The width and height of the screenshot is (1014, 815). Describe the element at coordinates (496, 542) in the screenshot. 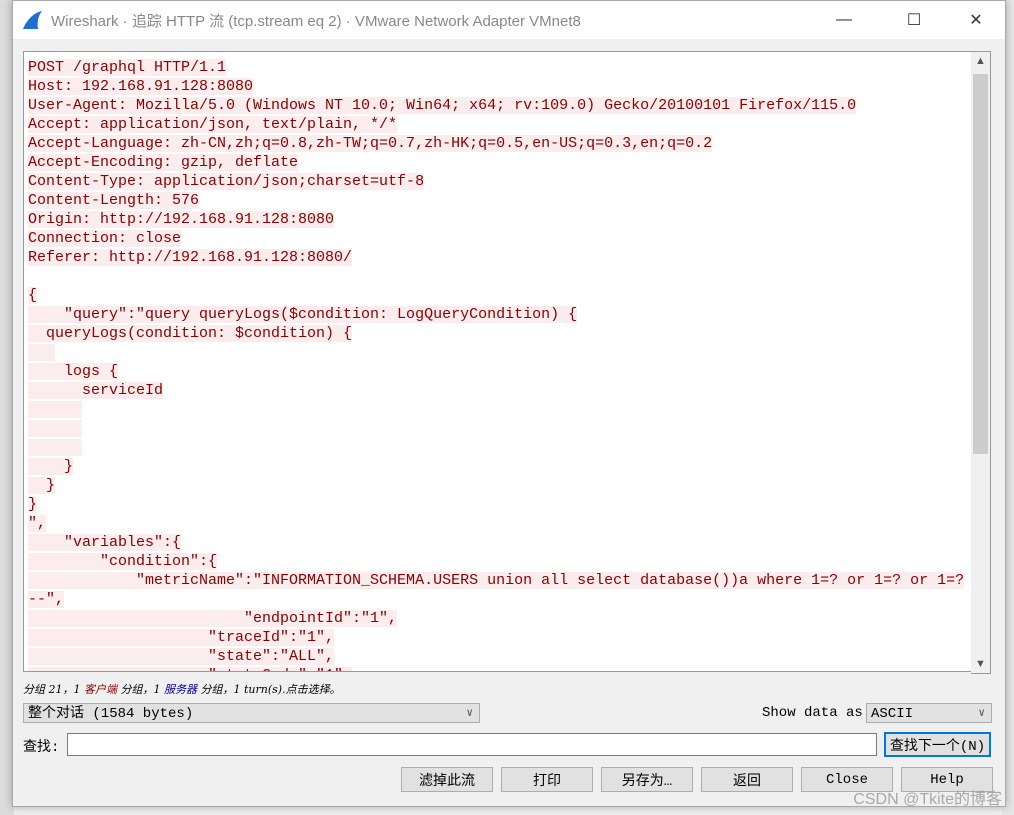

I see `stream-line: "variables":{` at that location.